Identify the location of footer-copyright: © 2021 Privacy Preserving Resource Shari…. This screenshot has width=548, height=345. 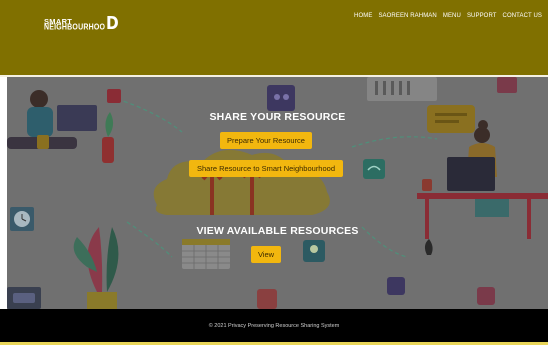
(274, 326).